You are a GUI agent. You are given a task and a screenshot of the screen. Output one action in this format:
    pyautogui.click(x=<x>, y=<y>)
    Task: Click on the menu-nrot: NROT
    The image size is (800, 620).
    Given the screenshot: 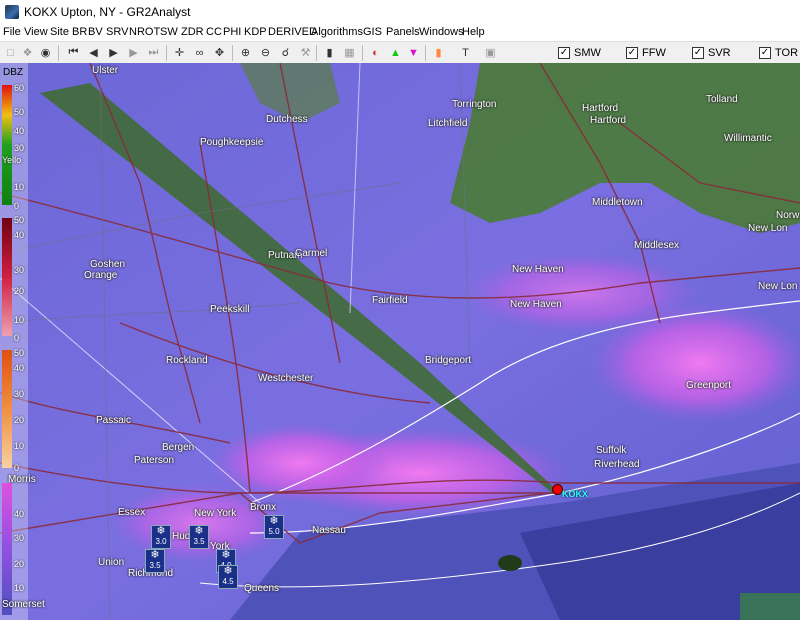 What is the action you would take?
    pyautogui.click(x=144, y=32)
    